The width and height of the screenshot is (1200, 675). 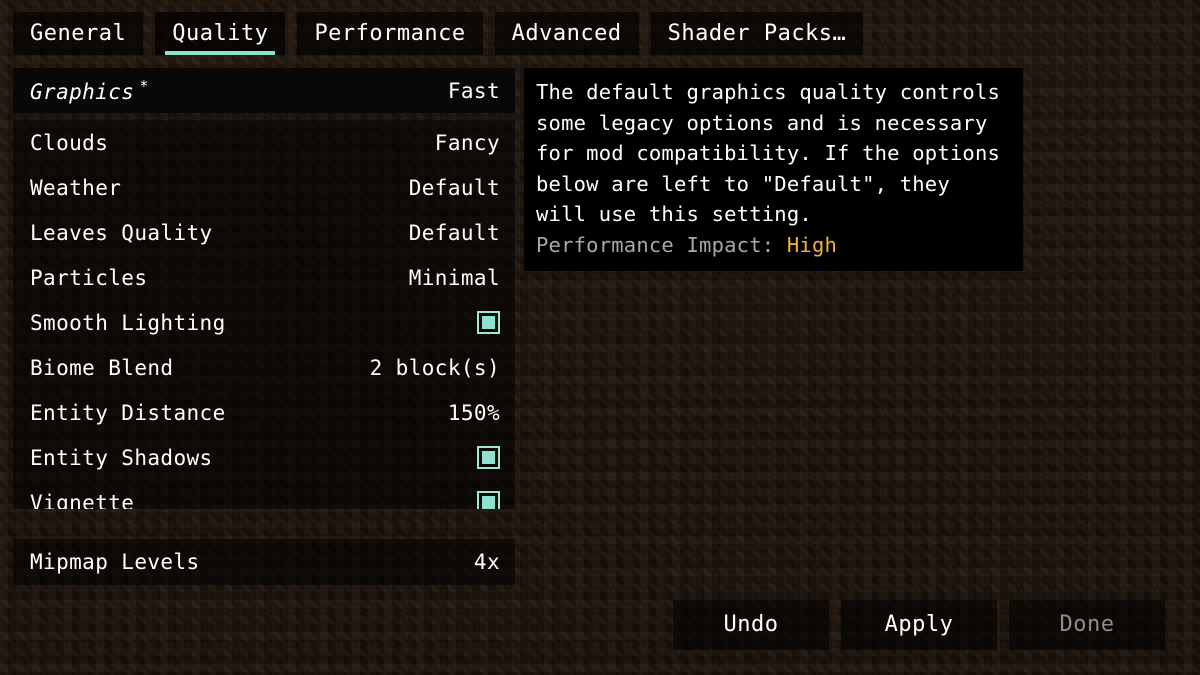 I want to click on panel-divider, so click(x=264, y=116).